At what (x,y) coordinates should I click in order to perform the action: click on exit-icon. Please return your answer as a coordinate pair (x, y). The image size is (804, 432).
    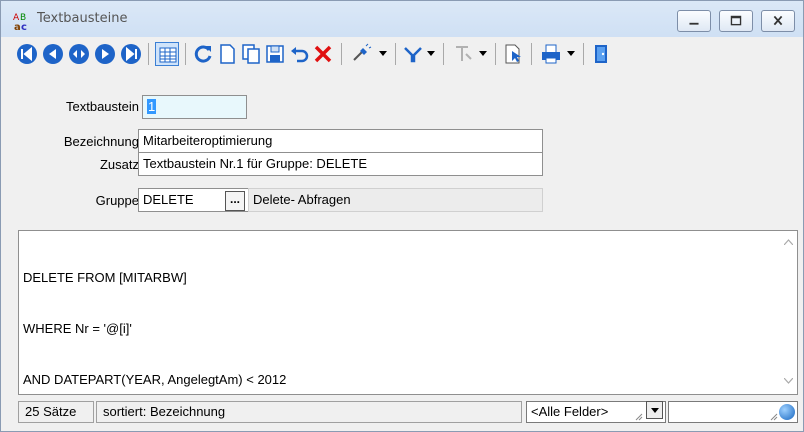
    Looking at the image, I should click on (601, 54).